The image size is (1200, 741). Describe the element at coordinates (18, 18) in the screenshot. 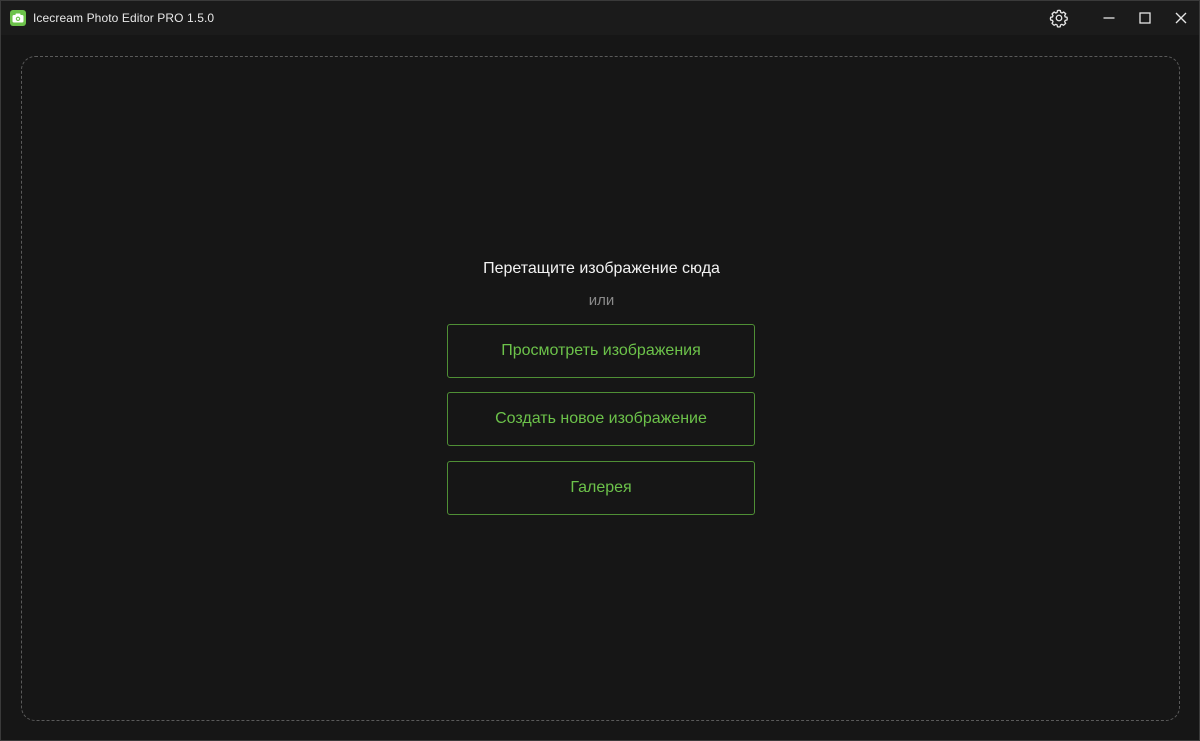

I see `camera-icon` at that location.